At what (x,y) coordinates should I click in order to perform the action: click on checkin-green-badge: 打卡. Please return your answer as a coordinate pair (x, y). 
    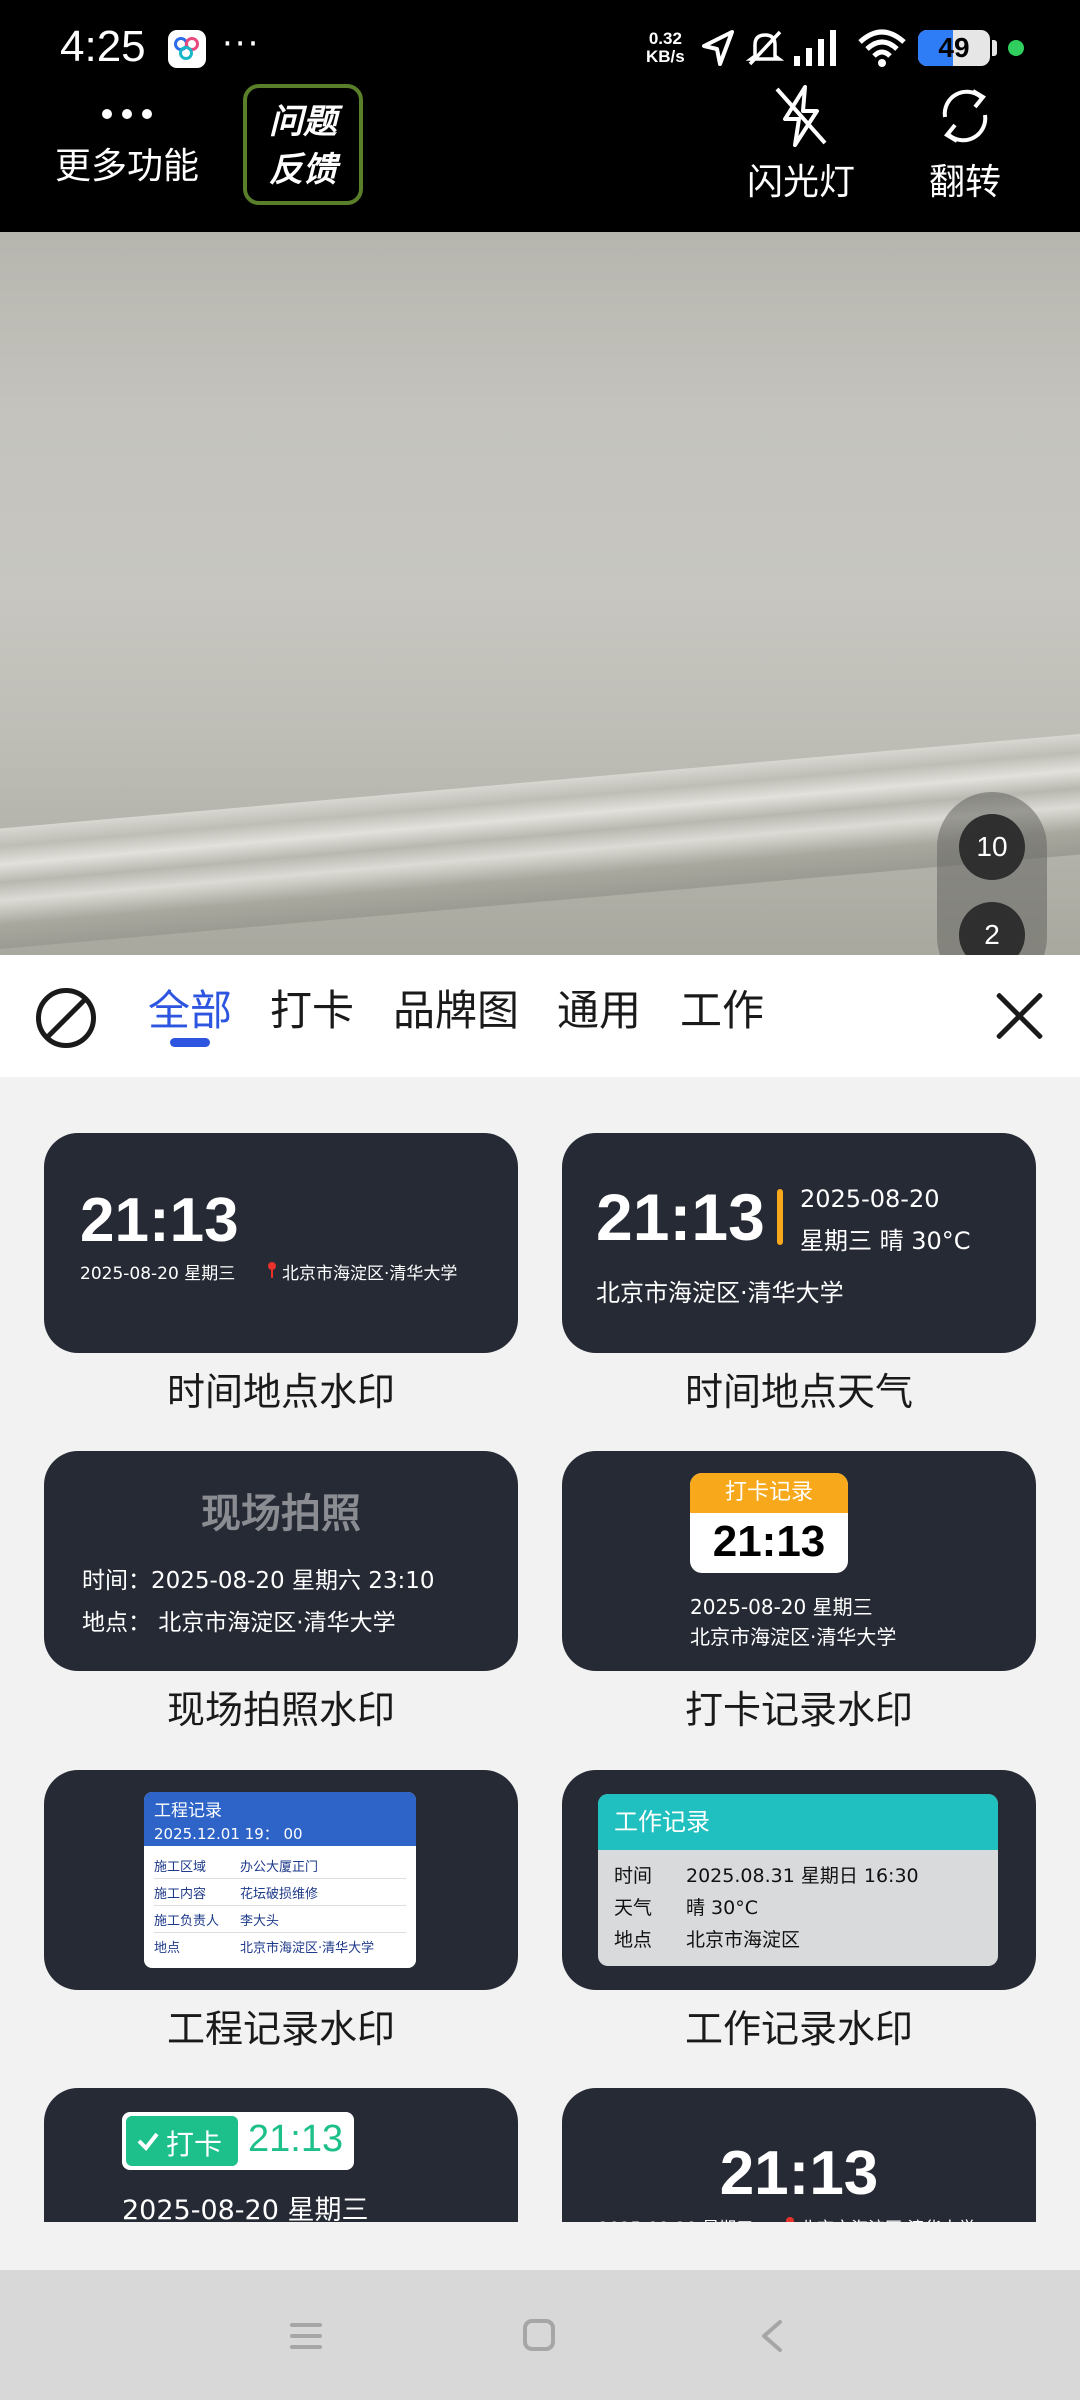
    Looking at the image, I should click on (182, 2141).